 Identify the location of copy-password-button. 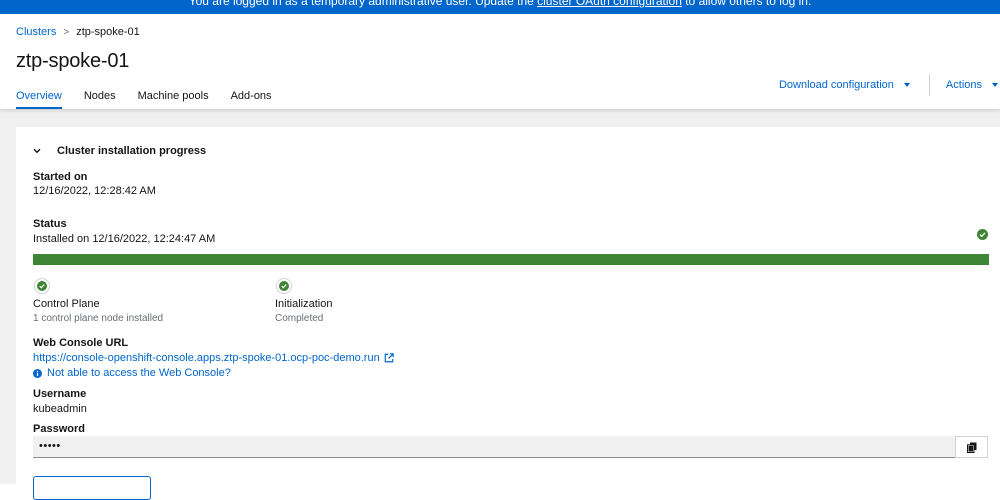
(971, 447).